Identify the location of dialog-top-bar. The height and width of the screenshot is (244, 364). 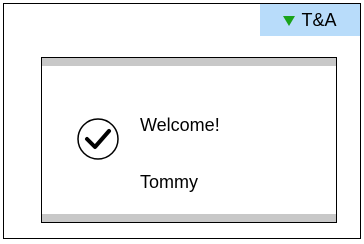
(189, 62).